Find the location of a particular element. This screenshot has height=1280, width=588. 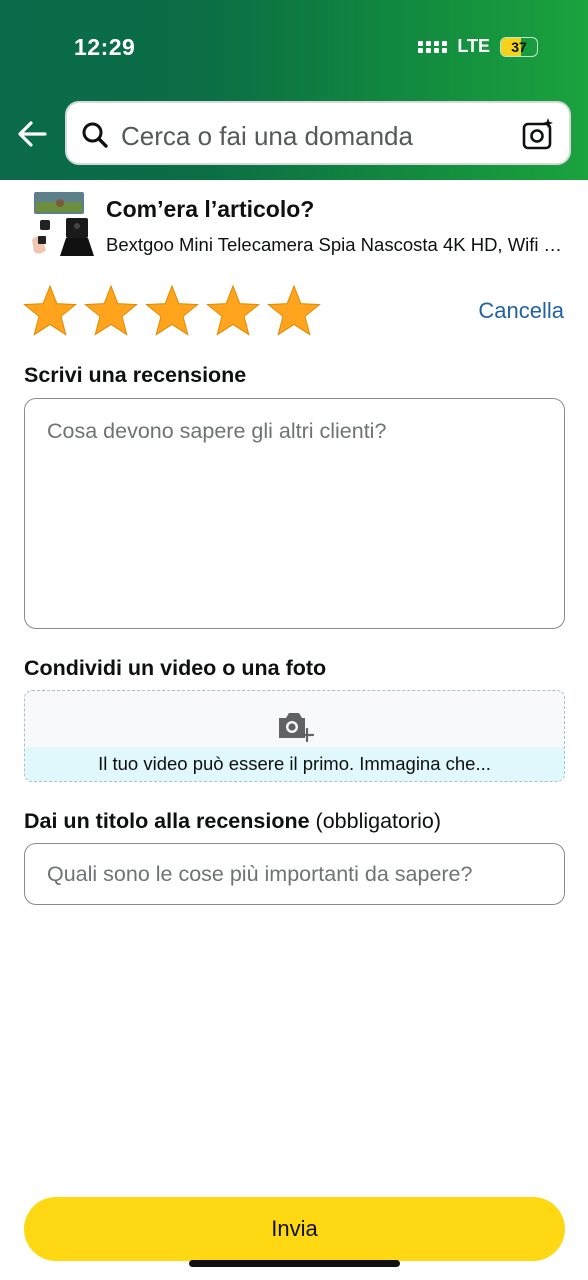

search-input: Cerca o fai una domanda is located at coordinates (318, 133).